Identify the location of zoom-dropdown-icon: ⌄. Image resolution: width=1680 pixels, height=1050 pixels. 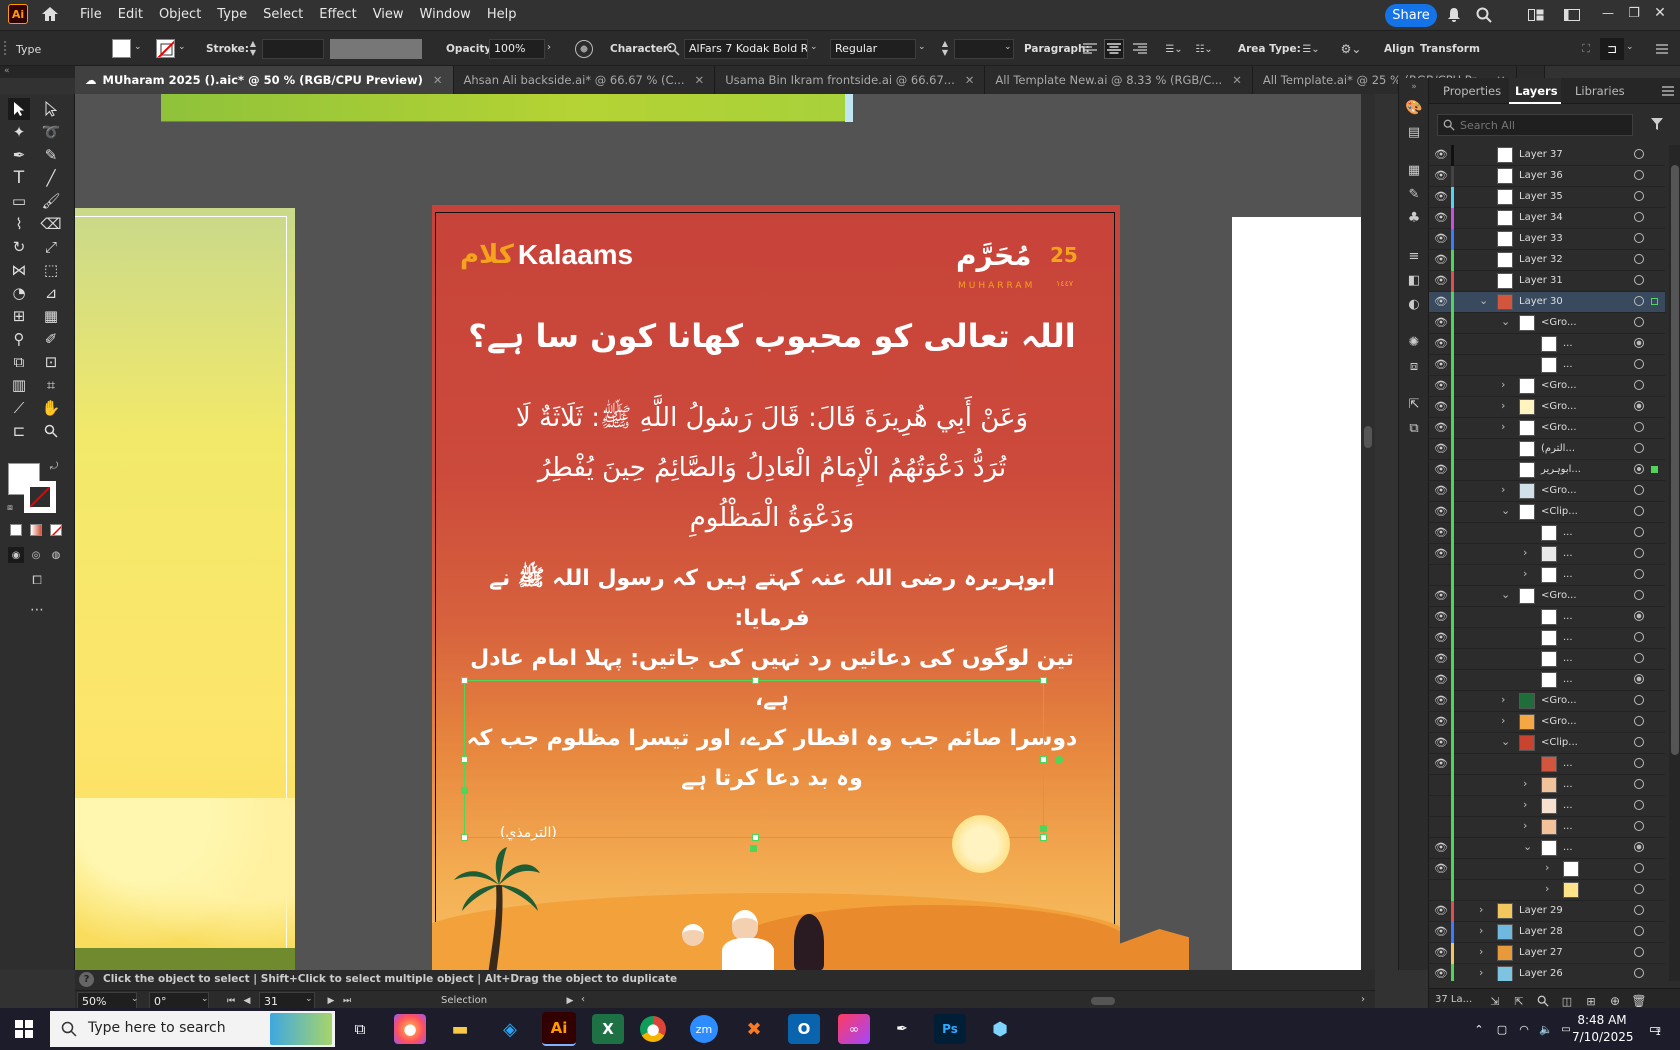
(135, 999).